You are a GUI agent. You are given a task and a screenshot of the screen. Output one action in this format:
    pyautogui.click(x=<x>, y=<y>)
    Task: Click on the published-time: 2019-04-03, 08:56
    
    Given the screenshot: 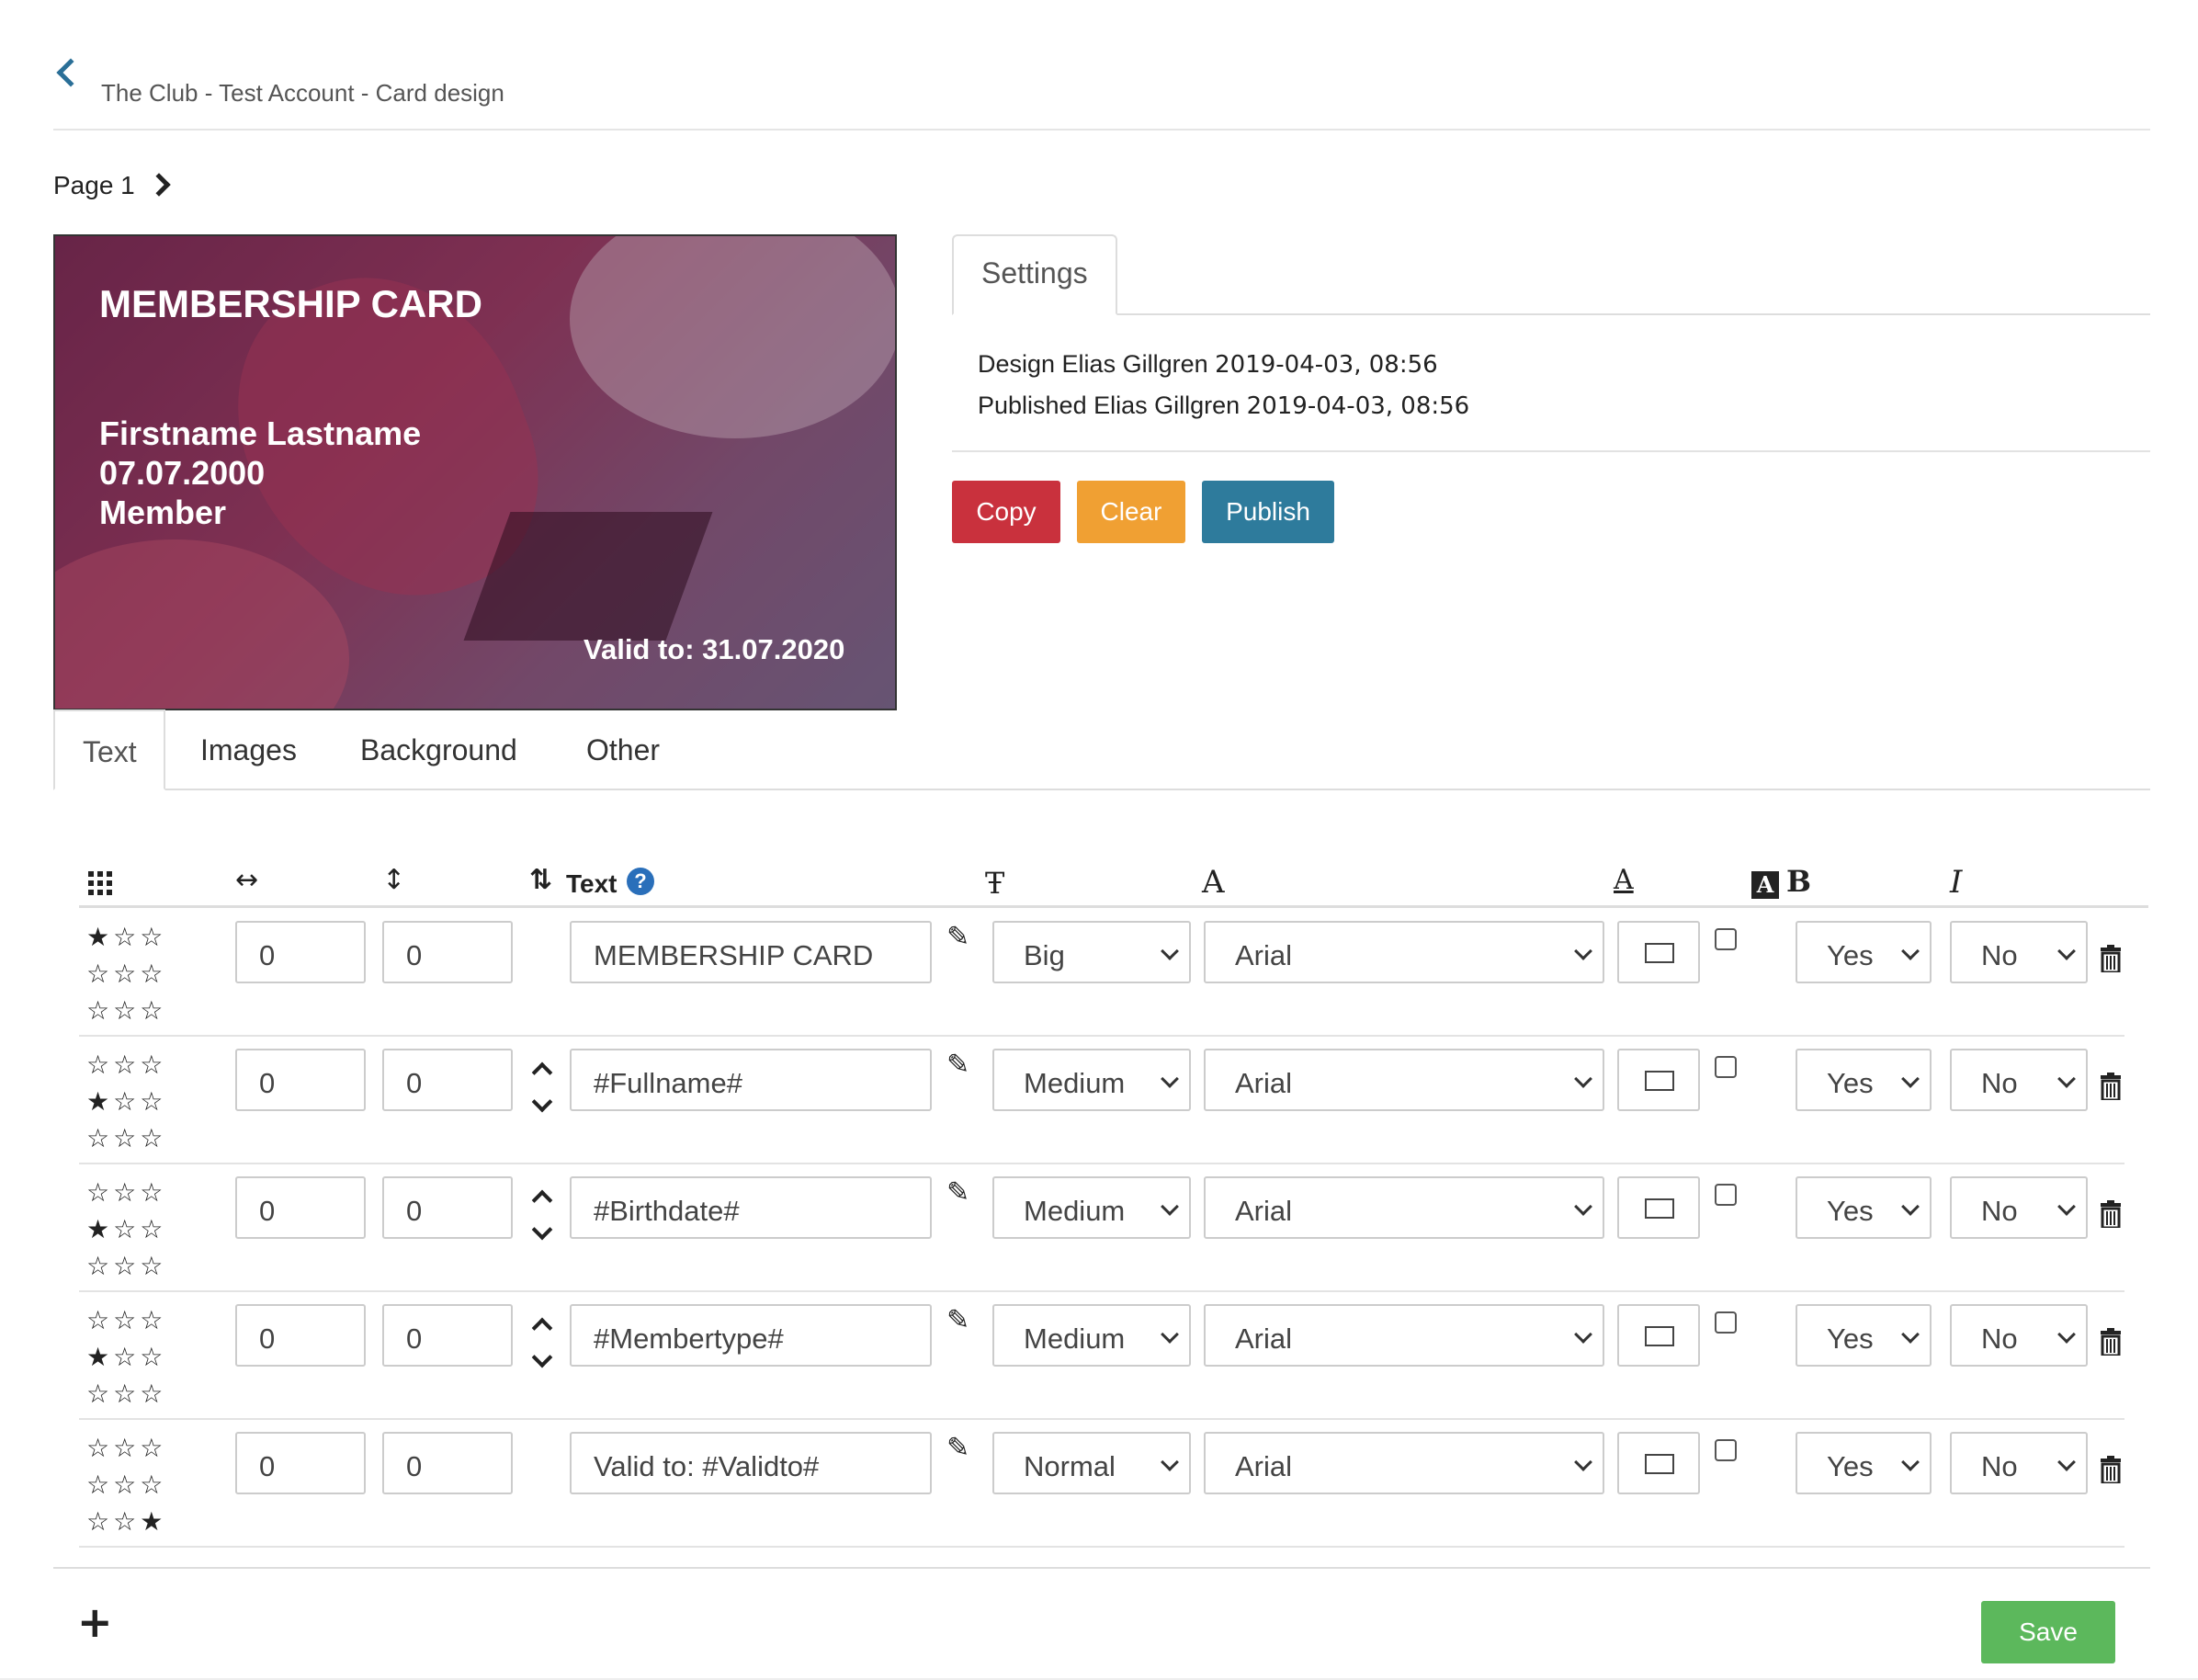 What is the action you would take?
    pyautogui.click(x=1358, y=406)
    